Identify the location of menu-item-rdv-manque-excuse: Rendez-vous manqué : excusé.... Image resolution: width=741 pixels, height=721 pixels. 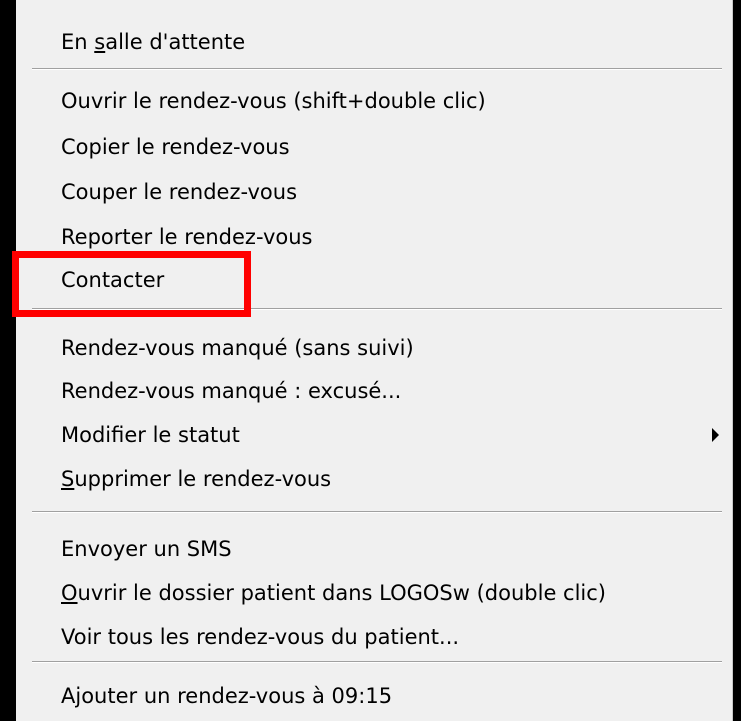
(374, 391).